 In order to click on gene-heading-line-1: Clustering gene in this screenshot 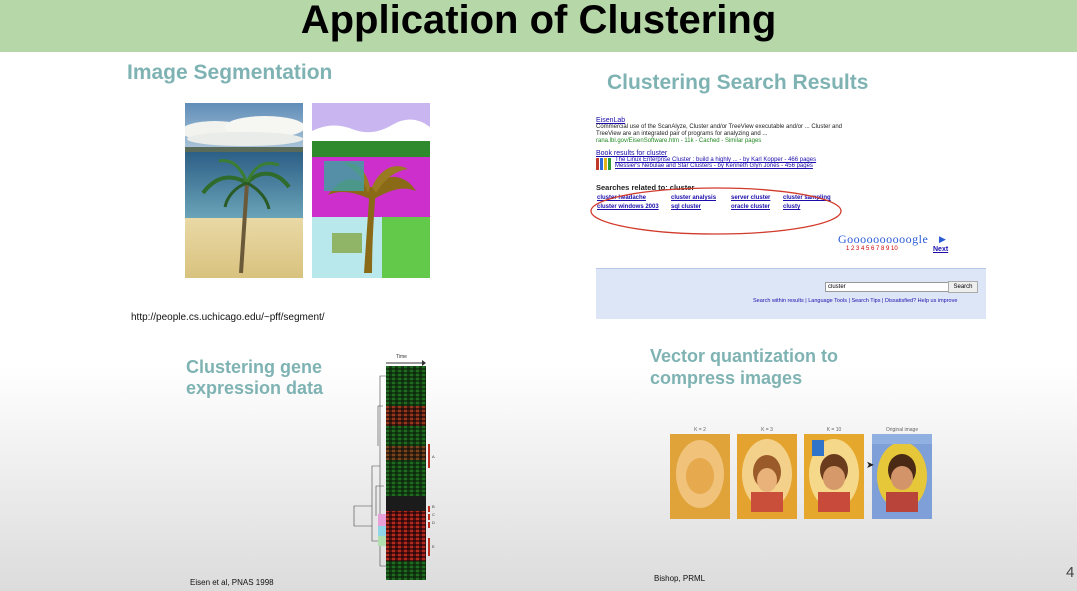, I will do `click(254, 367)`.